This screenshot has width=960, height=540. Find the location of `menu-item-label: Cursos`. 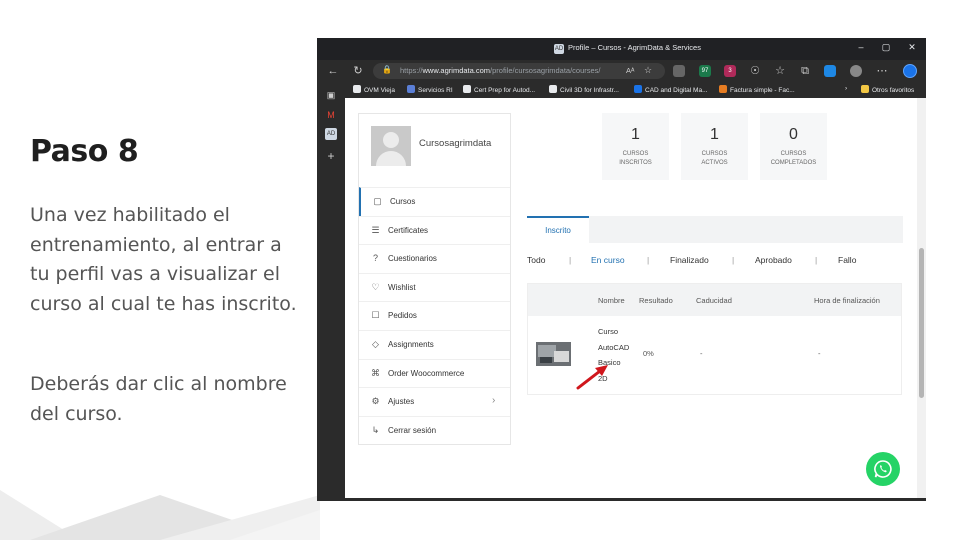

menu-item-label: Cursos is located at coordinates (403, 201).